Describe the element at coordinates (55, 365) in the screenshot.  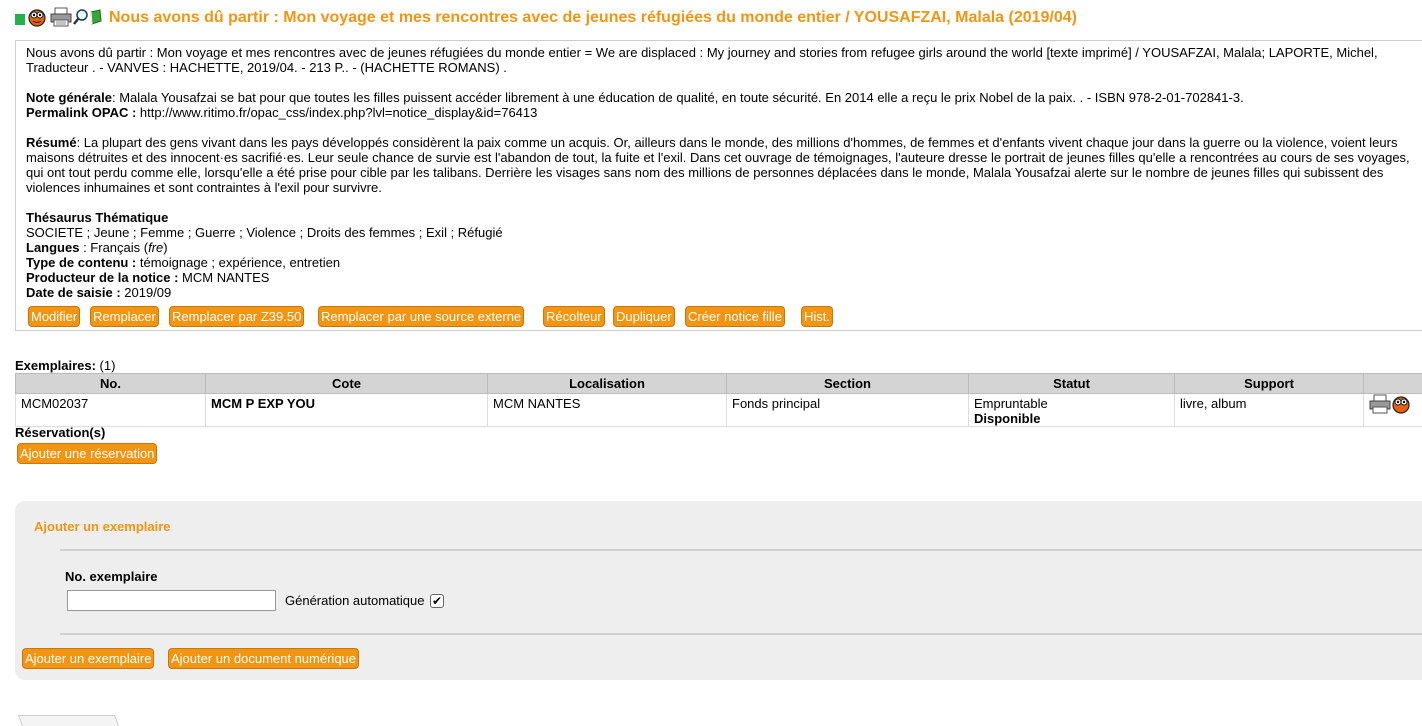
I see `exemplaires-label: Exemplaires:` at that location.